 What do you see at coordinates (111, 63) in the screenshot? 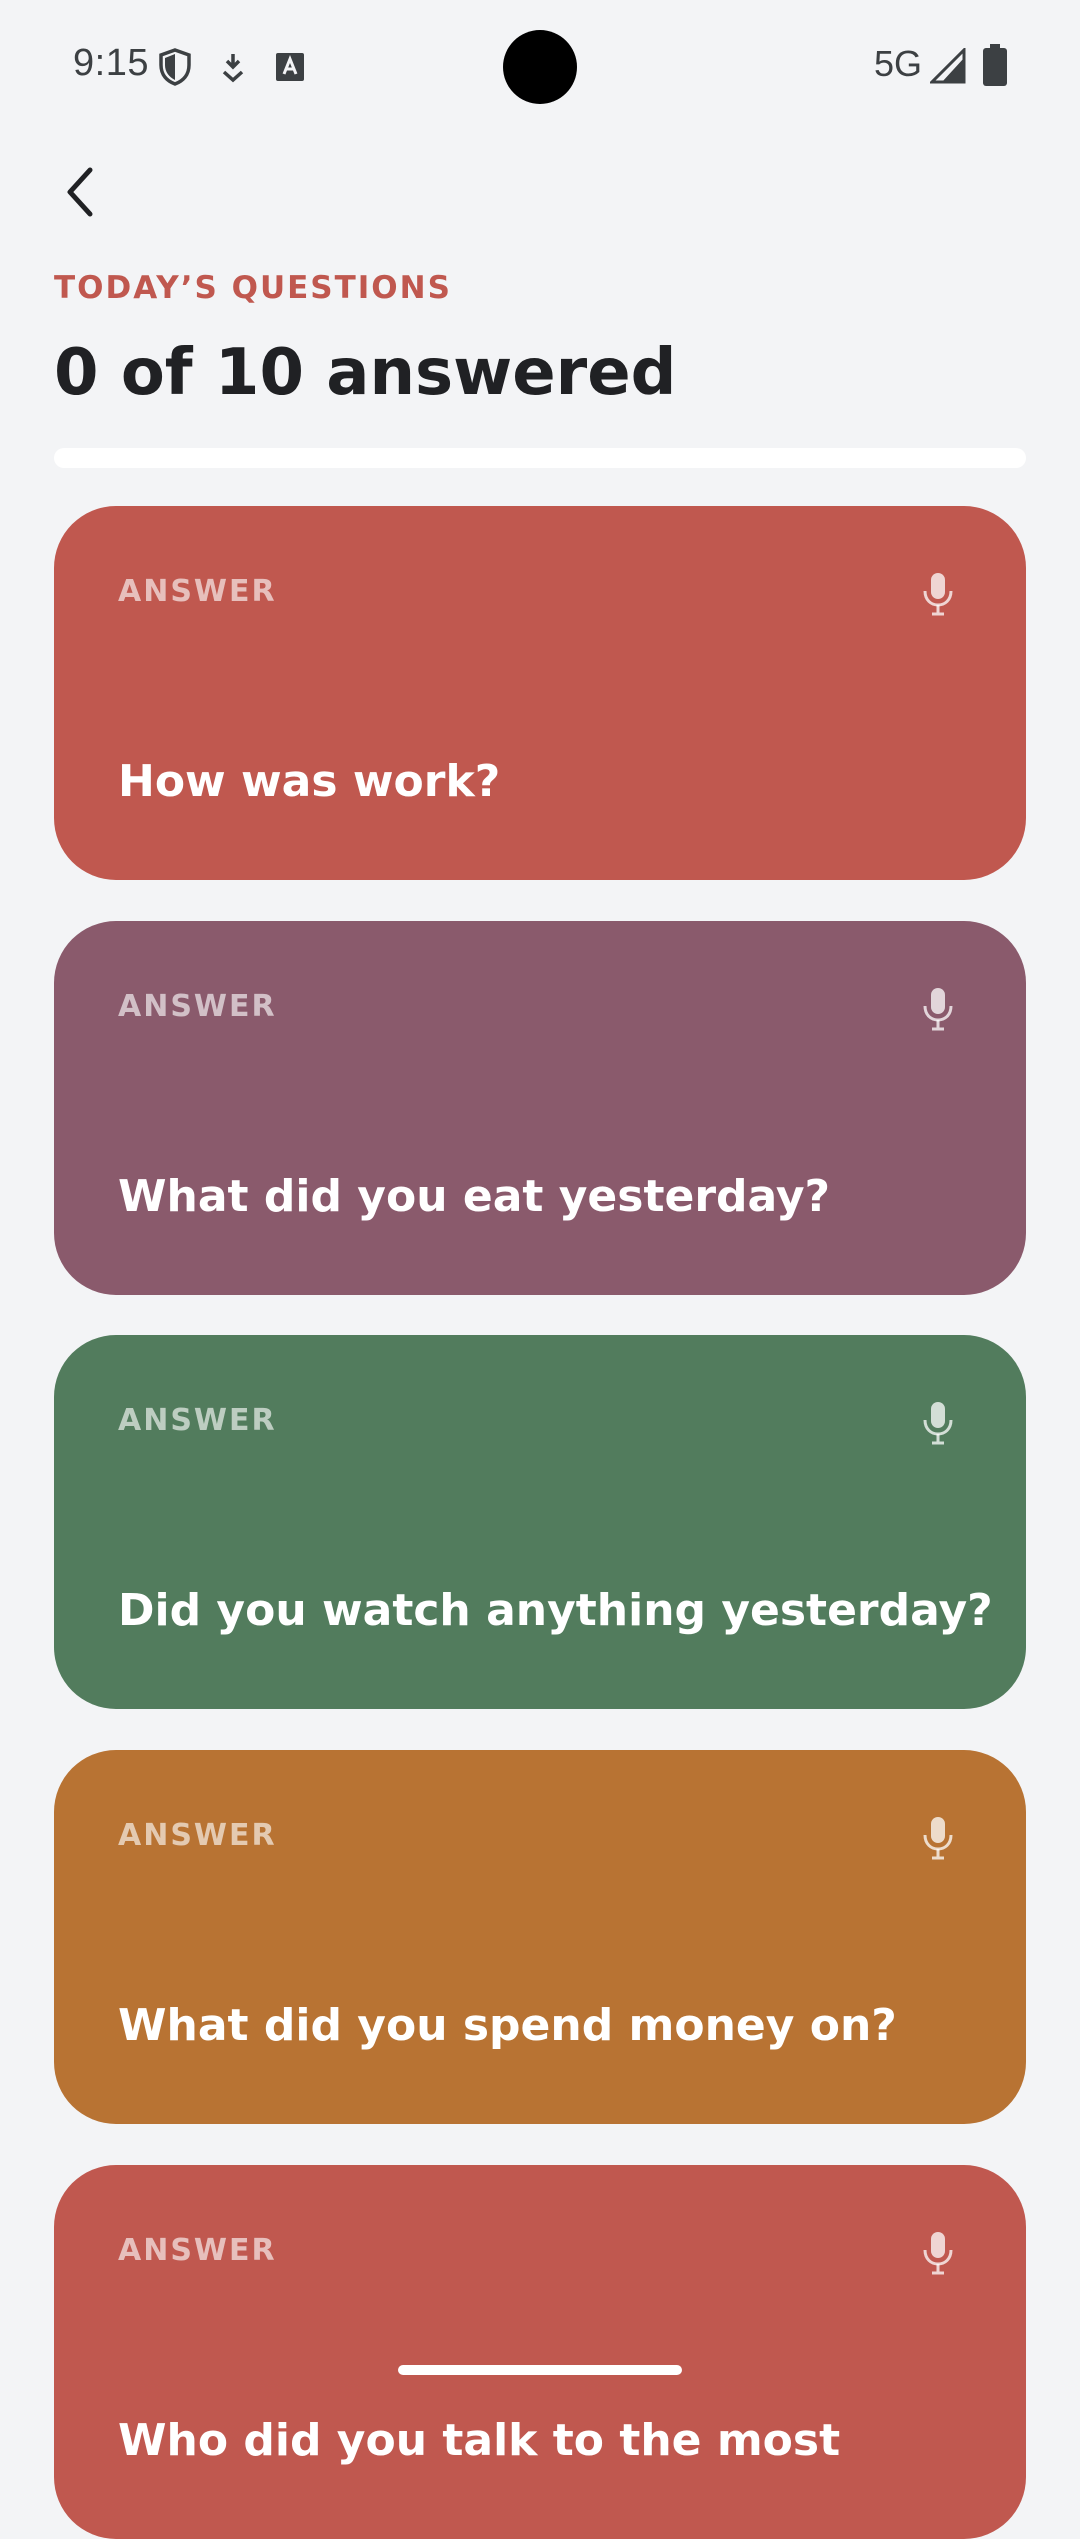
I see `status-time: 9:15` at bounding box center [111, 63].